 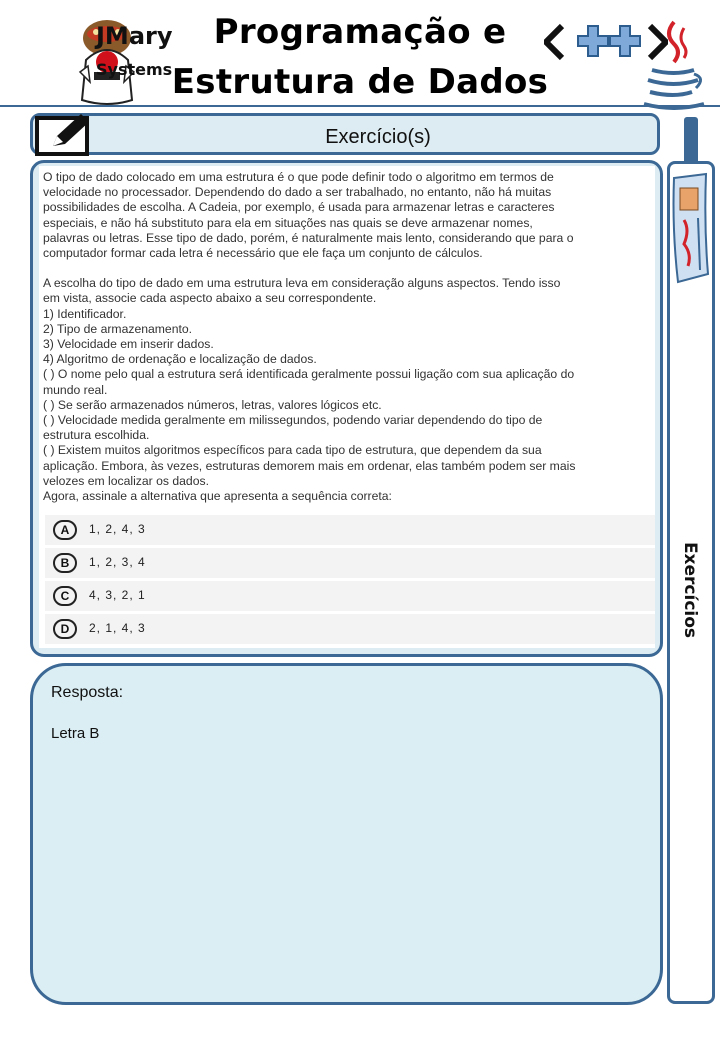 What do you see at coordinates (674, 65) in the screenshot?
I see `java-cup-icon` at bounding box center [674, 65].